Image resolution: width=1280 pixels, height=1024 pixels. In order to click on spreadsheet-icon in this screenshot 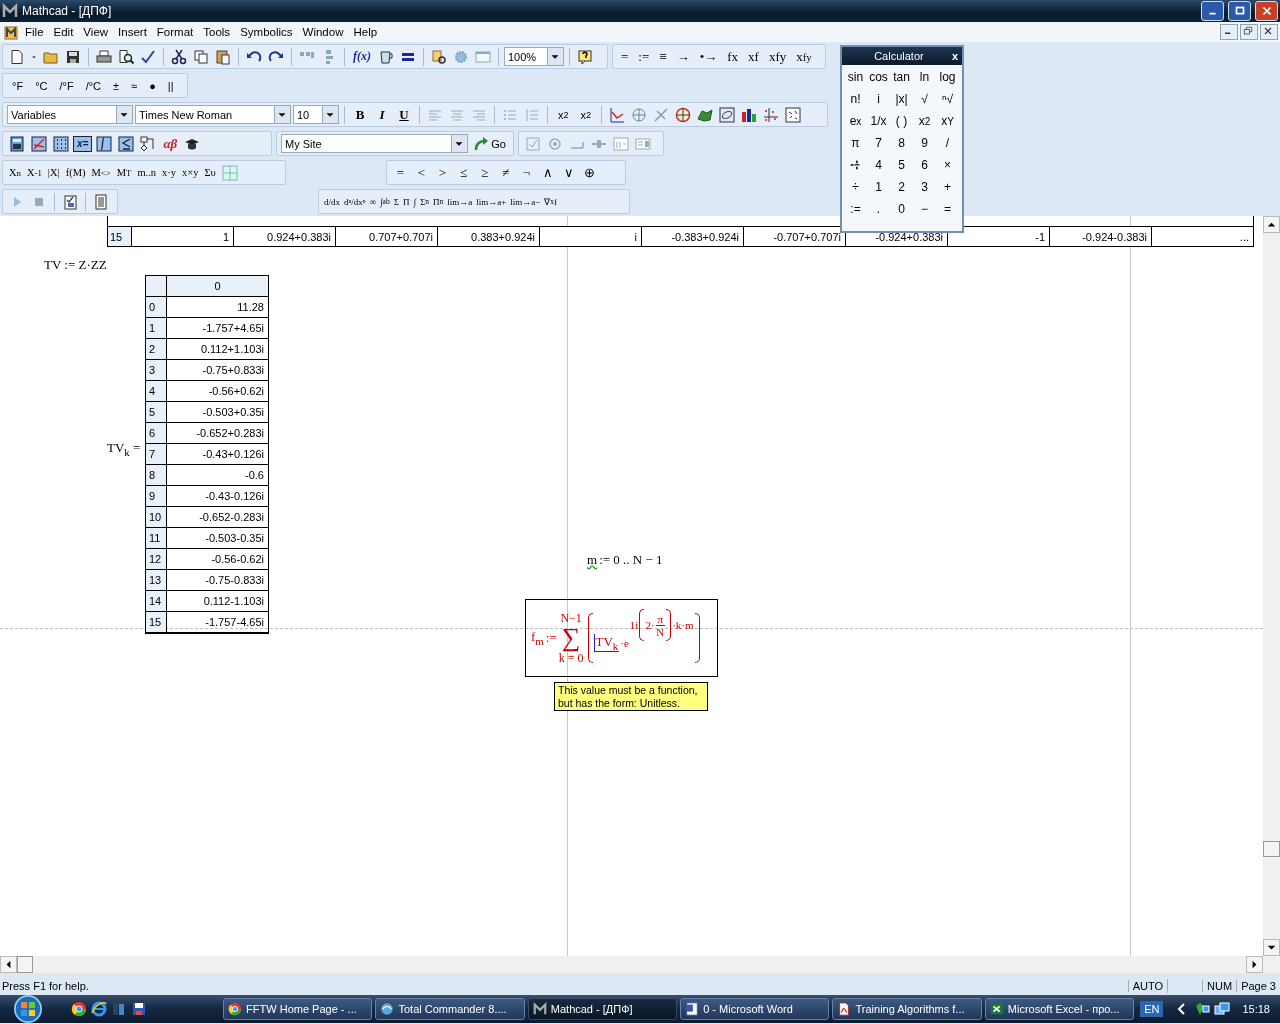, I will do `click(996, 1009)`.